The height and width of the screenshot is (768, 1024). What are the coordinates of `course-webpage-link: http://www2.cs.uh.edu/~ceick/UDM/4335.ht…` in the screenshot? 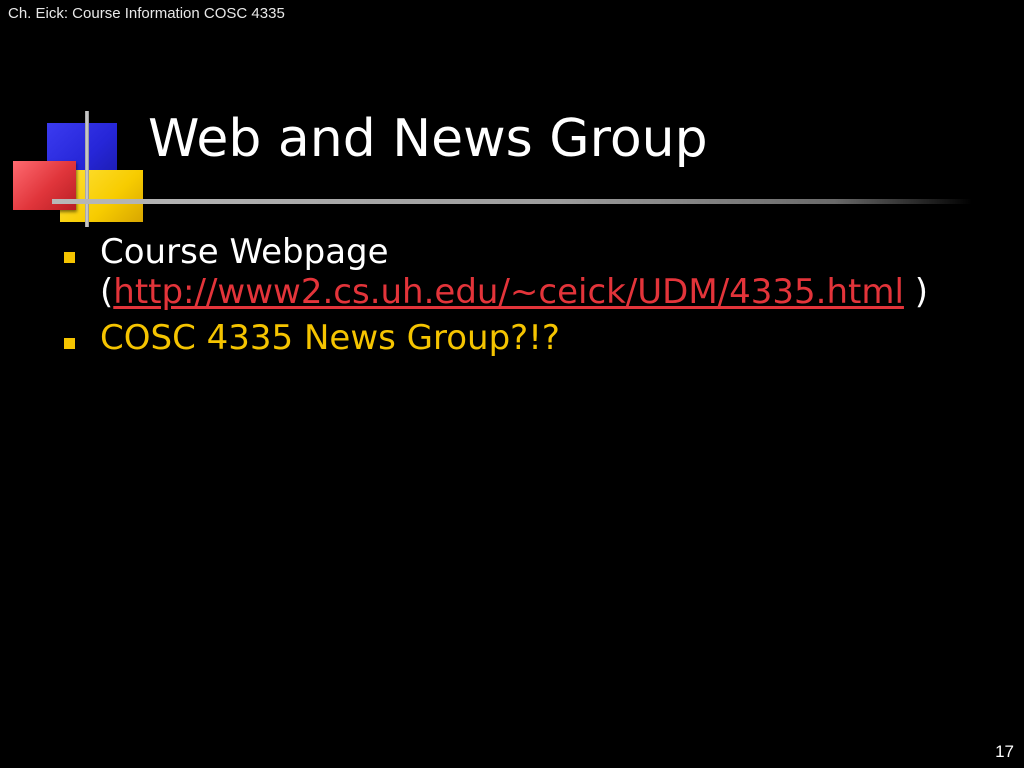 It's located at (508, 292).